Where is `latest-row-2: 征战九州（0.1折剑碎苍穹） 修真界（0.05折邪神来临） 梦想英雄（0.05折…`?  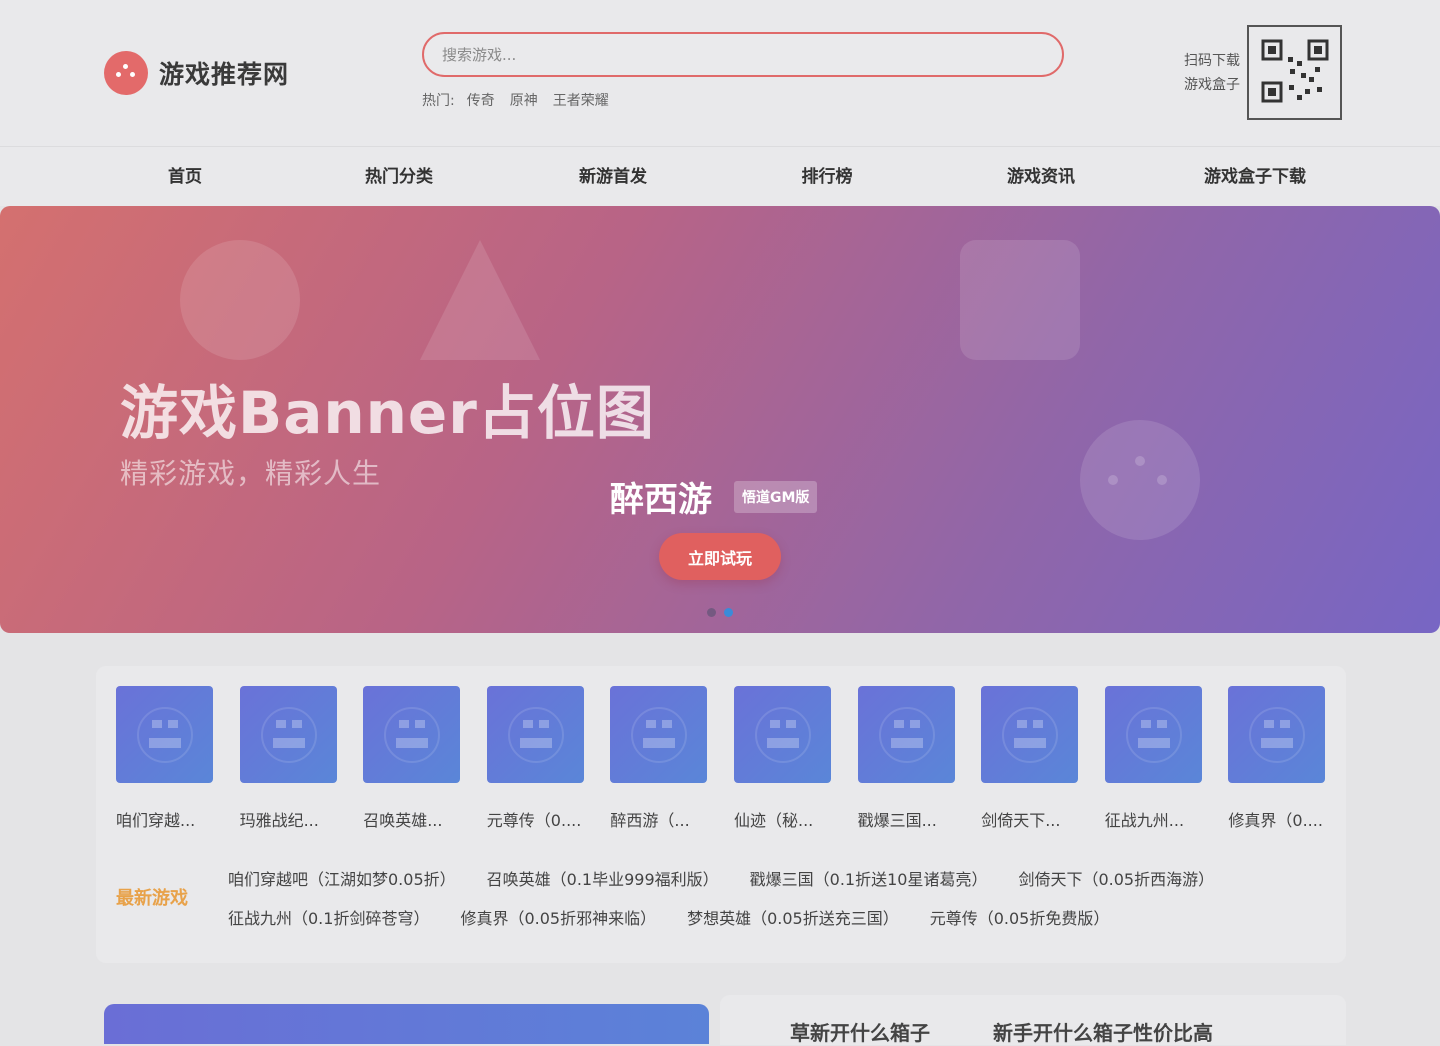
latest-row-2: 征战九州（0.1折剑碎苍穹） 修真界（0.05折邪神来临） 梦想英雄（0.05折… is located at coordinates (684, 917).